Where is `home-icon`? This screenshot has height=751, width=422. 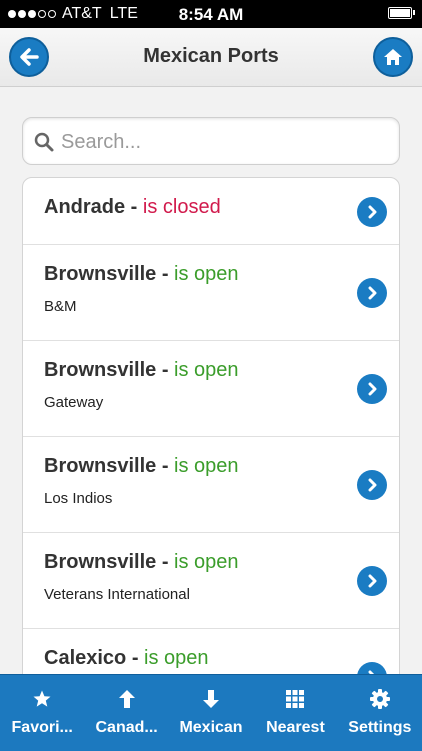 home-icon is located at coordinates (393, 57).